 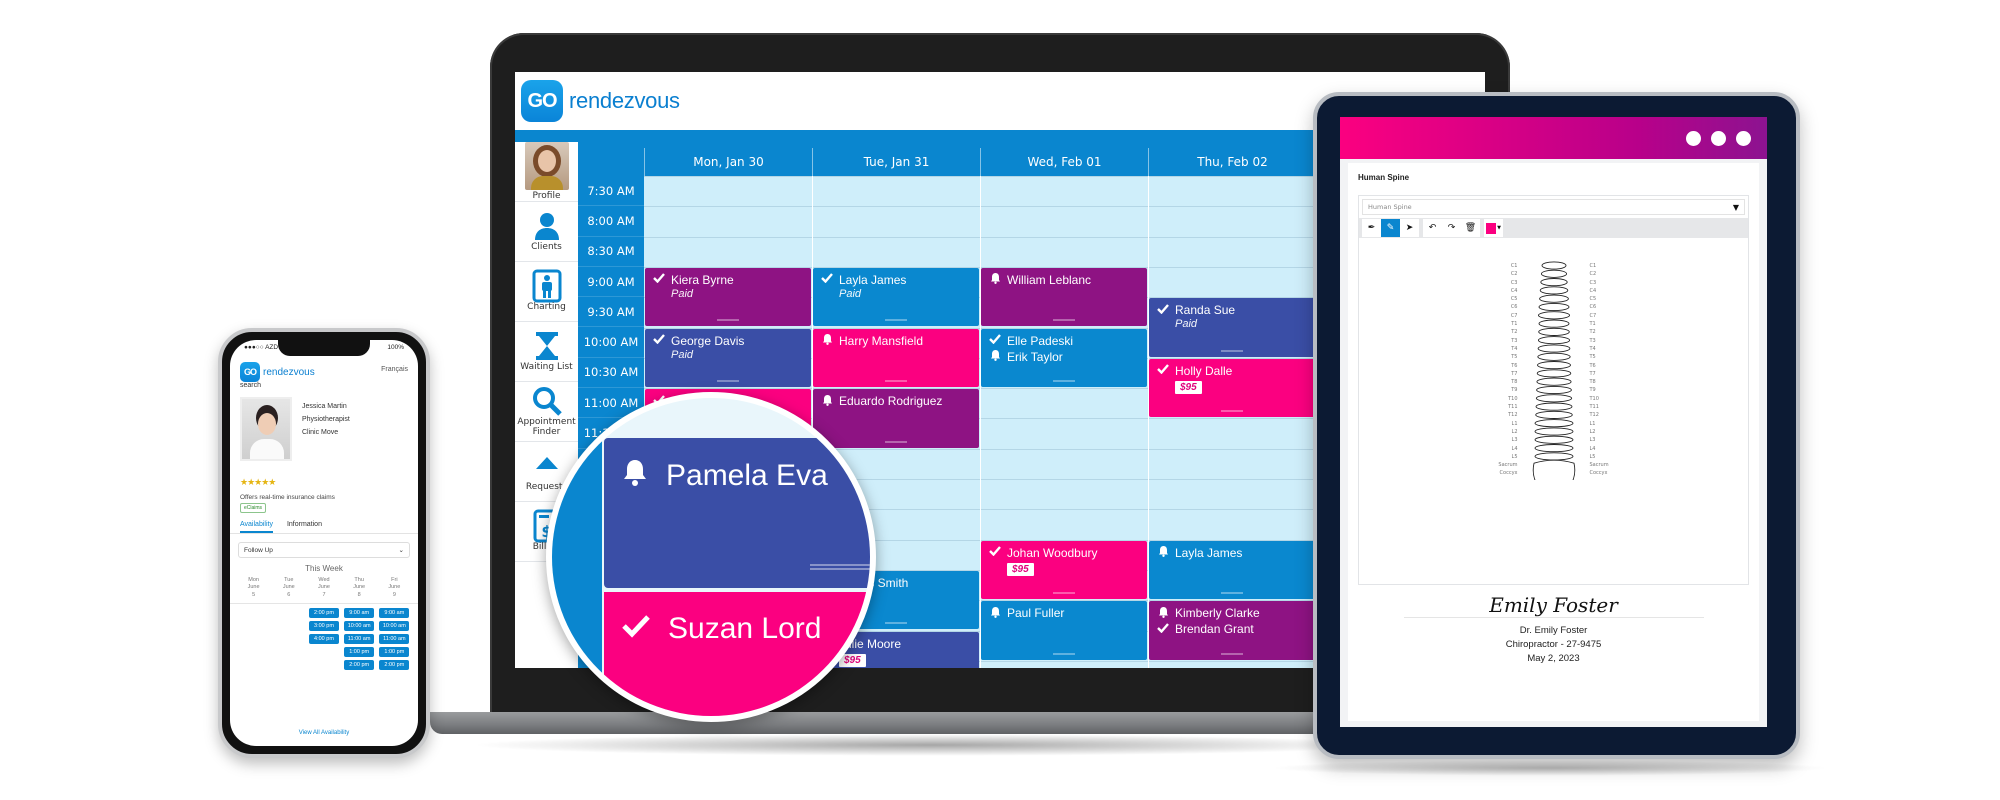 I want to click on day-date: 6, so click(x=289, y=594).